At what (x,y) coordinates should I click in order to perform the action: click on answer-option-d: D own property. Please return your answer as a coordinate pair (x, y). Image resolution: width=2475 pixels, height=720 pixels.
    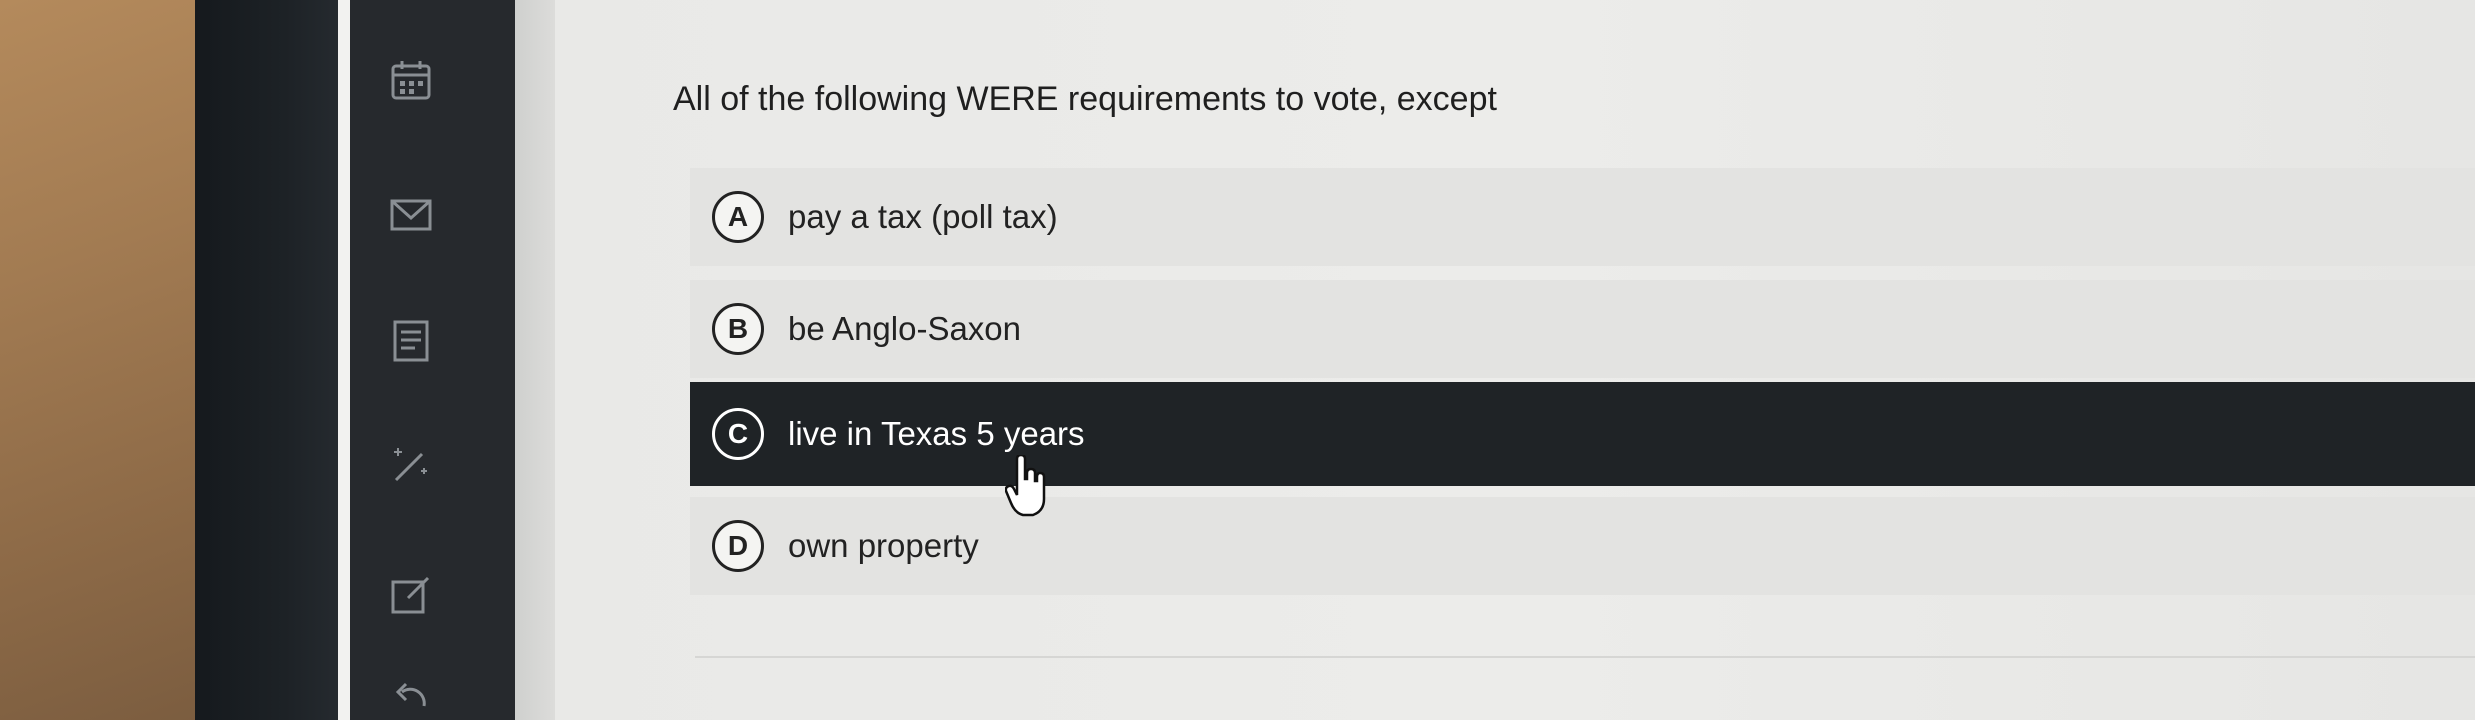
    Looking at the image, I should click on (1582, 546).